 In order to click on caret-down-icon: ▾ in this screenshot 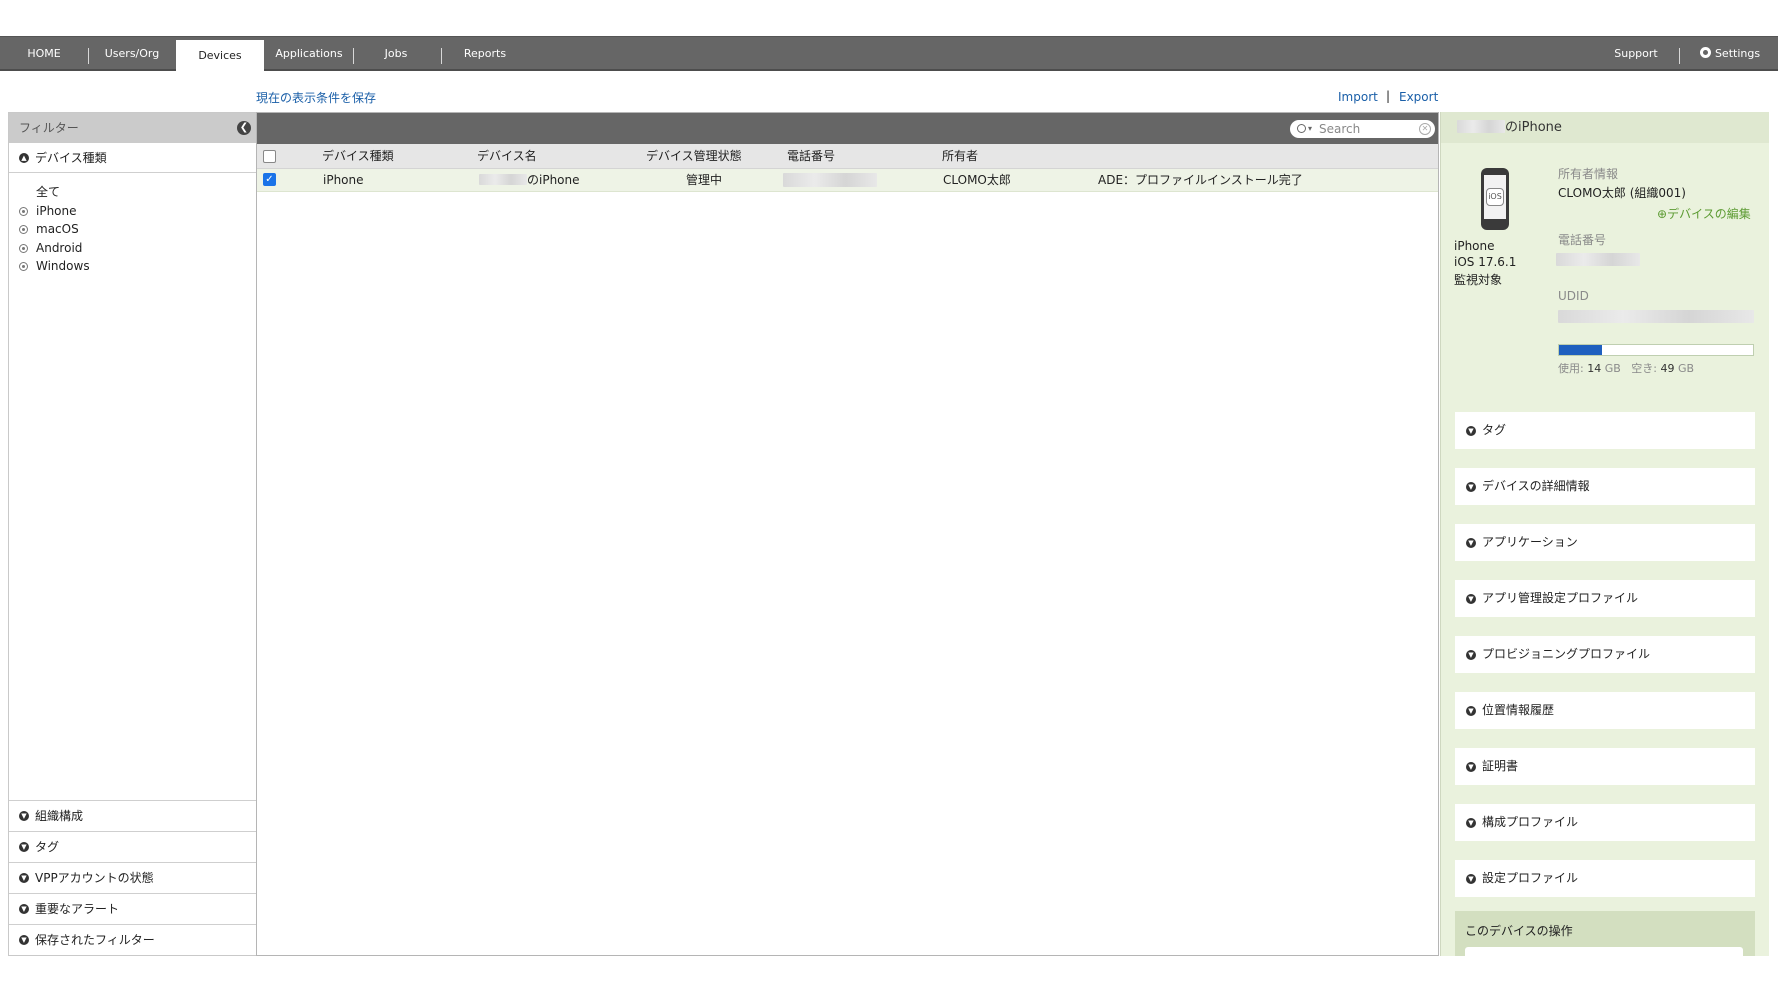, I will do `click(1310, 128)`.